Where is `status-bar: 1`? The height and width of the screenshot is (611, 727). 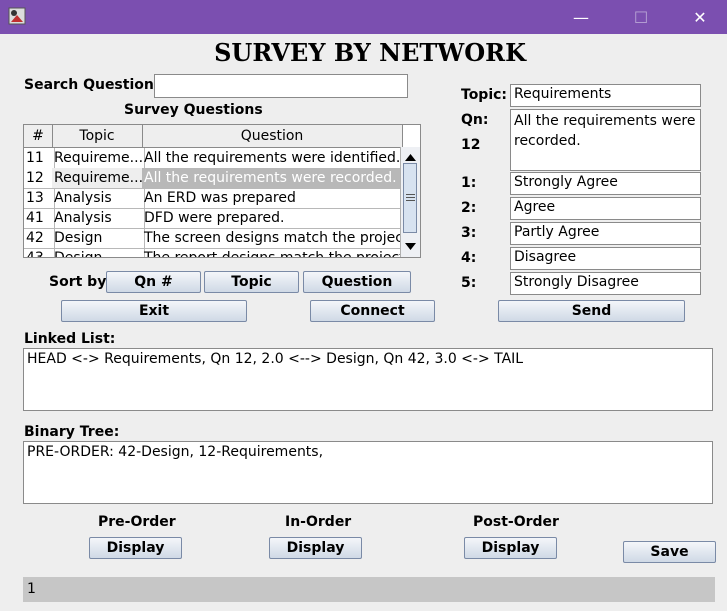
status-bar: 1 is located at coordinates (369, 589).